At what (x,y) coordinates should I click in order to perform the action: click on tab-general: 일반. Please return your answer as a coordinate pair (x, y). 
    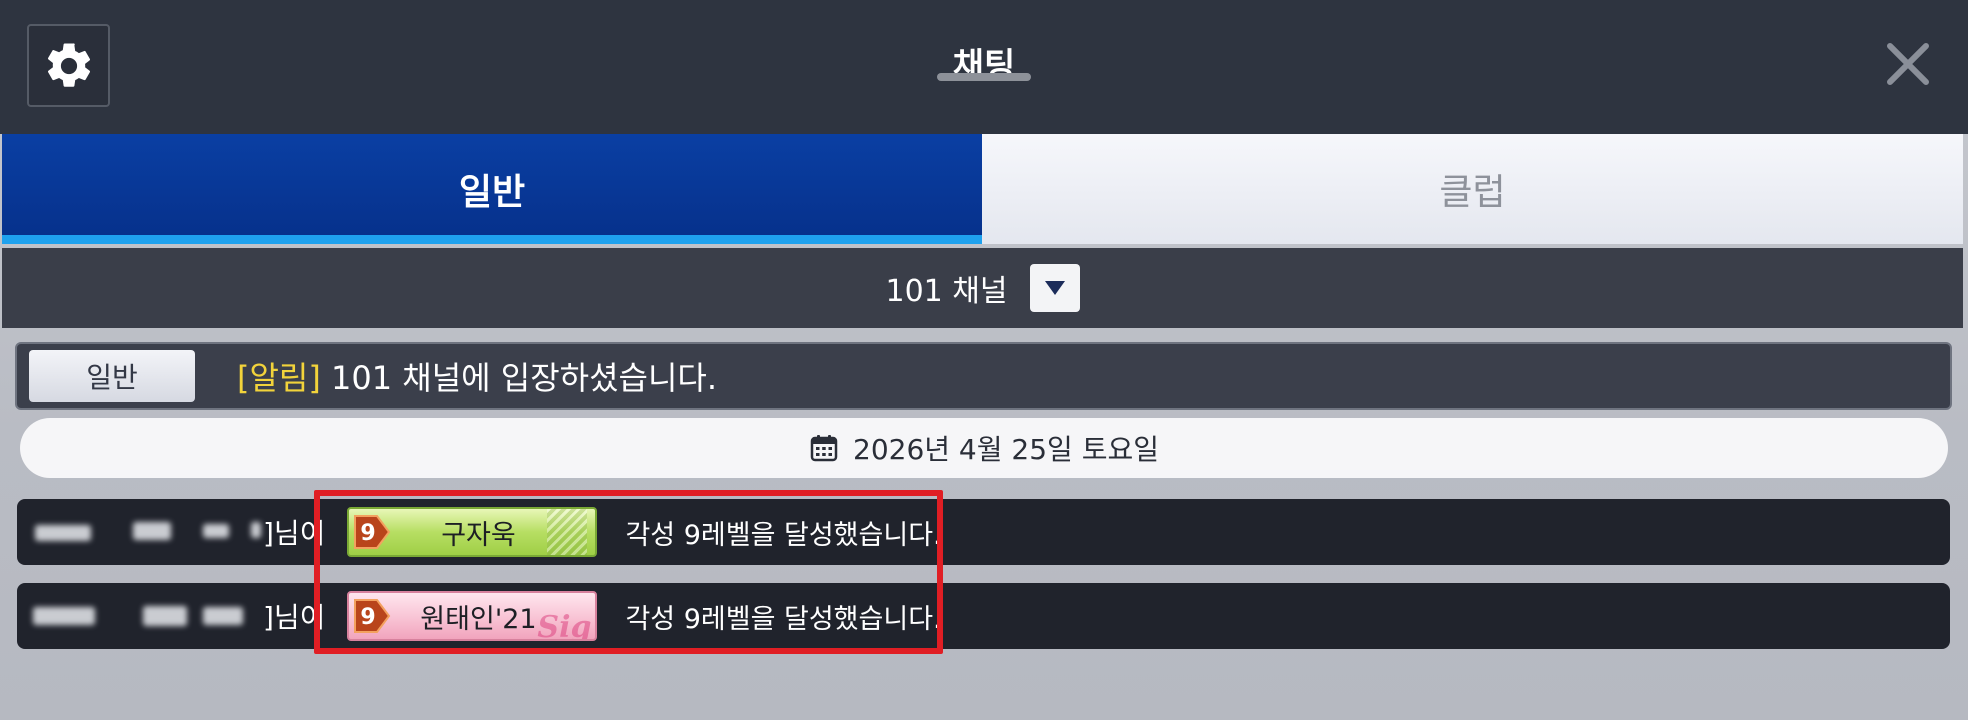
    Looking at the image, I should click on (492, 189).